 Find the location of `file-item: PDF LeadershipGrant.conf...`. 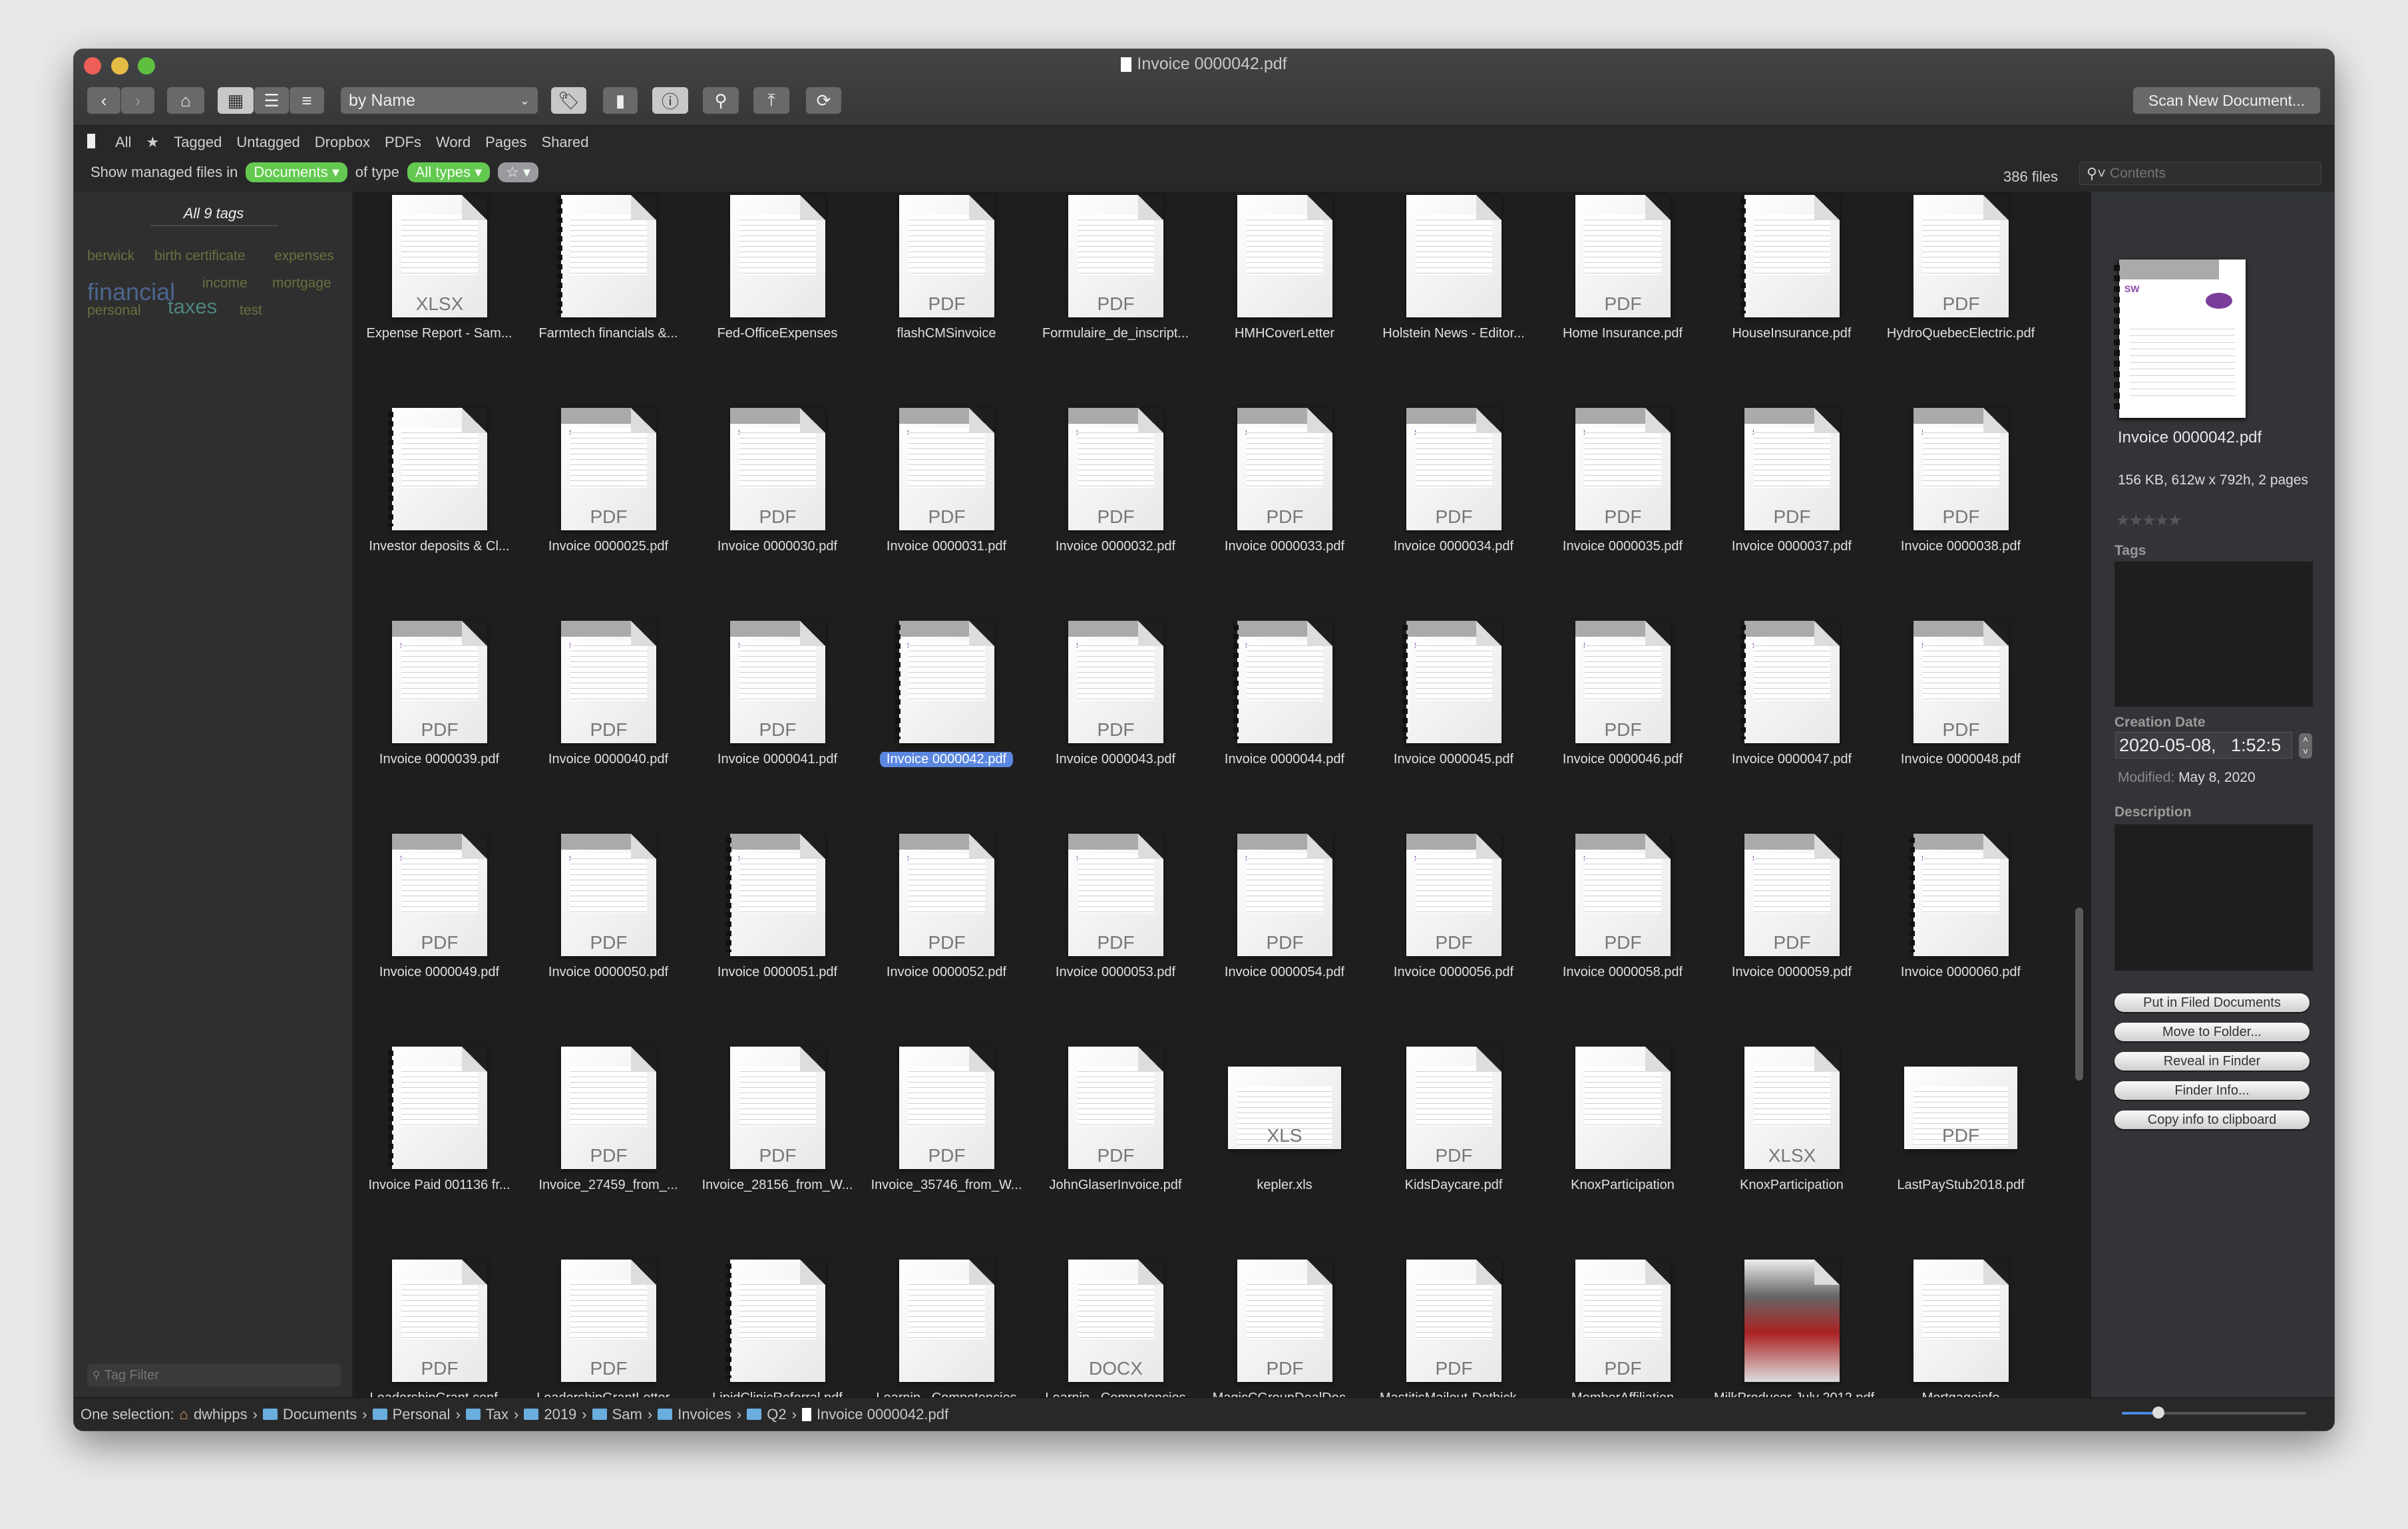

file-item: PDF LeadershipGrant.conf... is located at coordinates (439, 1329).